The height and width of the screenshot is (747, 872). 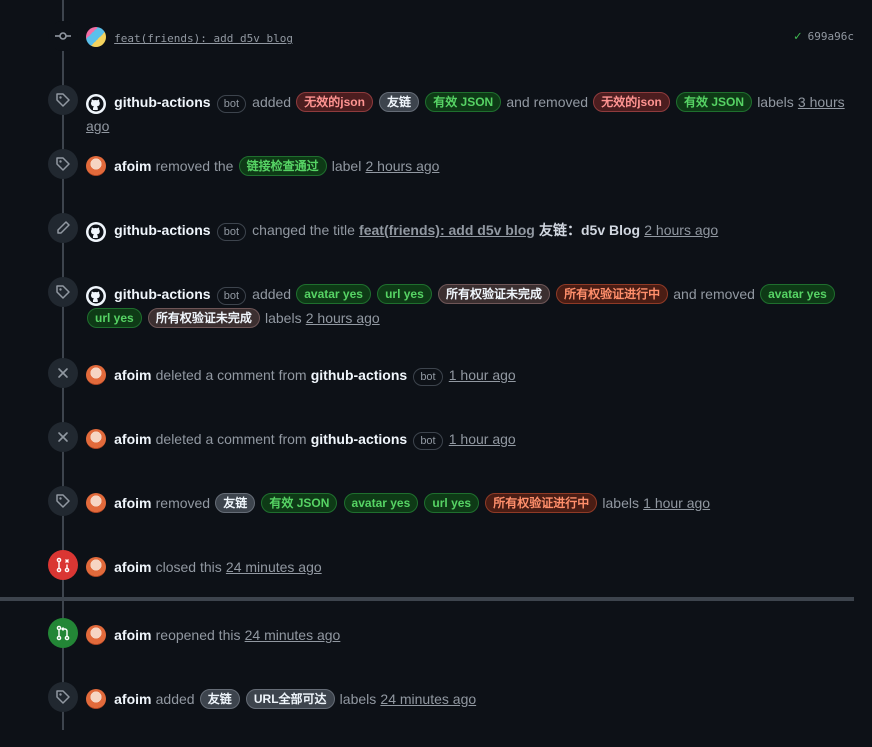 I want to click on label-link-check-pass: 链接检查通过, so click(x=282, y=166).